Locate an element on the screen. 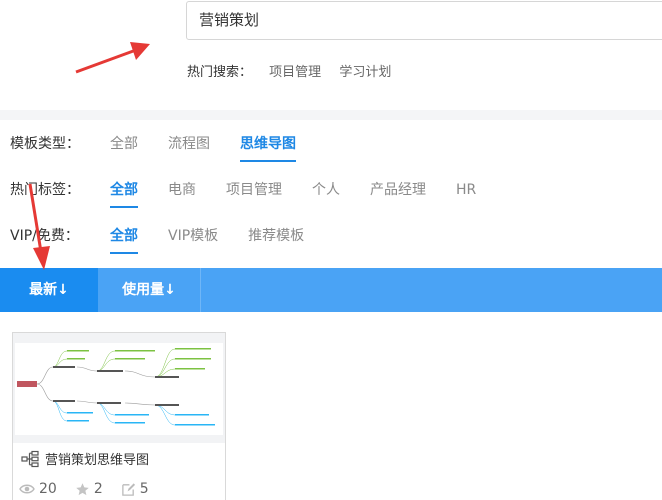 This screenshot has width=662, height=500. stars-stat: 2 is located at coordinates (89, 489).